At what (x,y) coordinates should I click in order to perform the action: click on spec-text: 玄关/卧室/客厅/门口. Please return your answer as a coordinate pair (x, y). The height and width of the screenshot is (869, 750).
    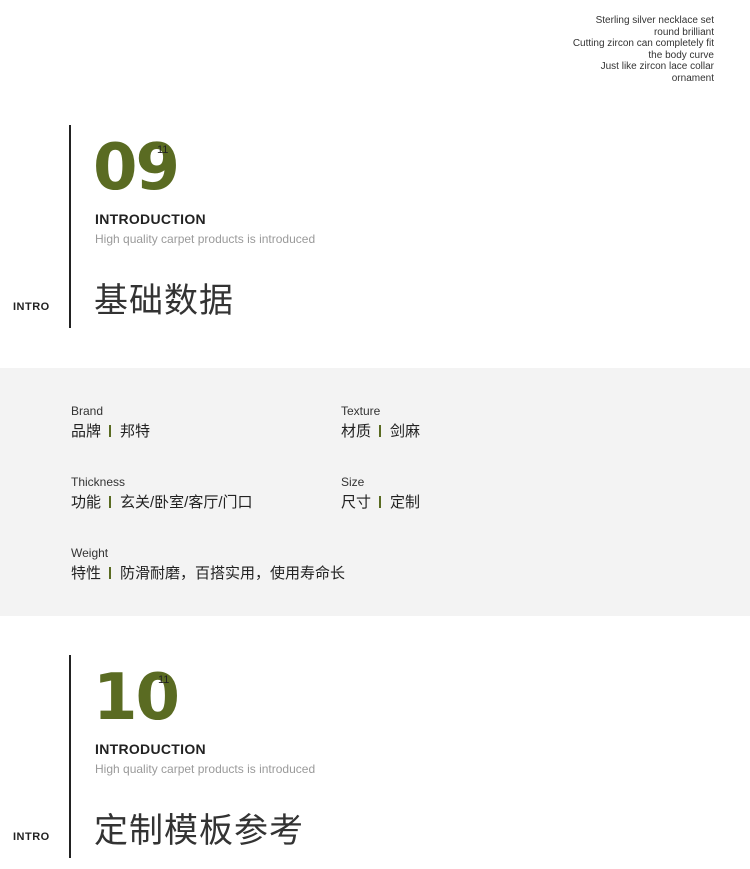
    Looking at the image, I should click on (186, 502).